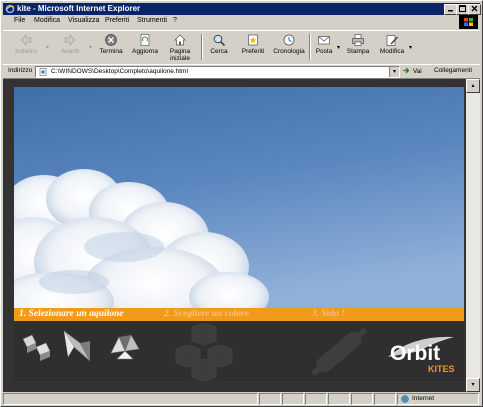 Image resolution: width=483 pixels, height=407 pixels. Describe the element at coordinates (47, 20) in the screenshot. I see `menu-modifica: Modifica` at that location.